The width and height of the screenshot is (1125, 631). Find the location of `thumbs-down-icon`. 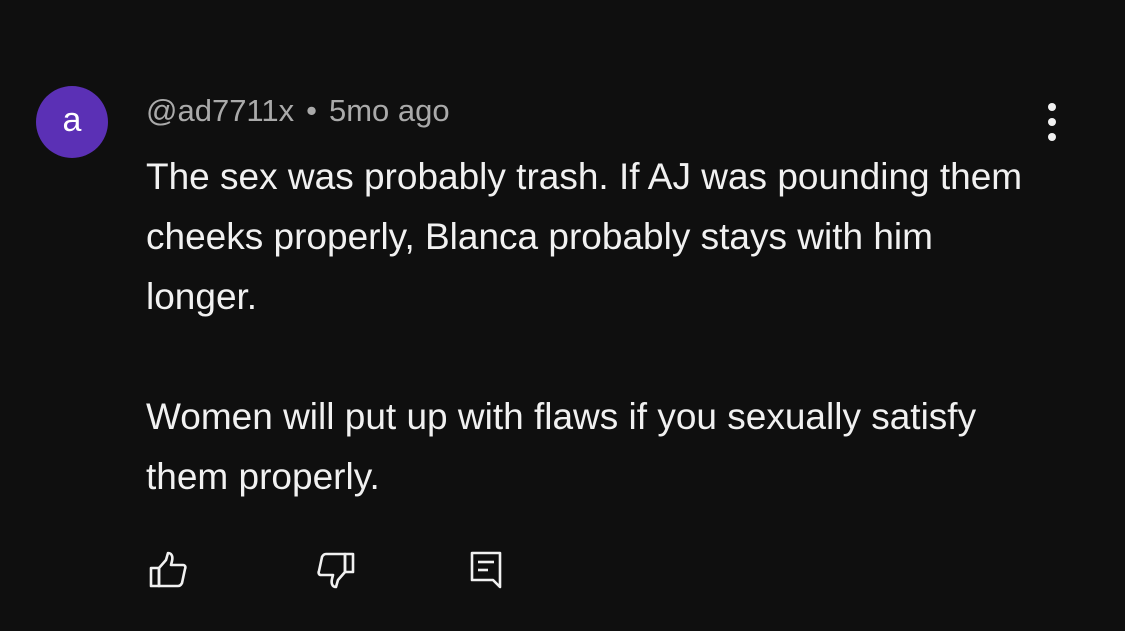

thumbs-down-icon is located at coordinates (336, 570).